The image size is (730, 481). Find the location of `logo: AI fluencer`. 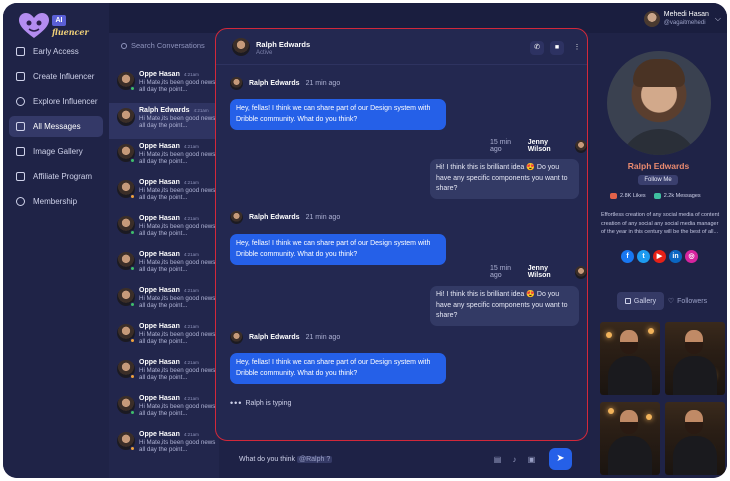

logo: AI fluencer is located at coordinates (54, 26).